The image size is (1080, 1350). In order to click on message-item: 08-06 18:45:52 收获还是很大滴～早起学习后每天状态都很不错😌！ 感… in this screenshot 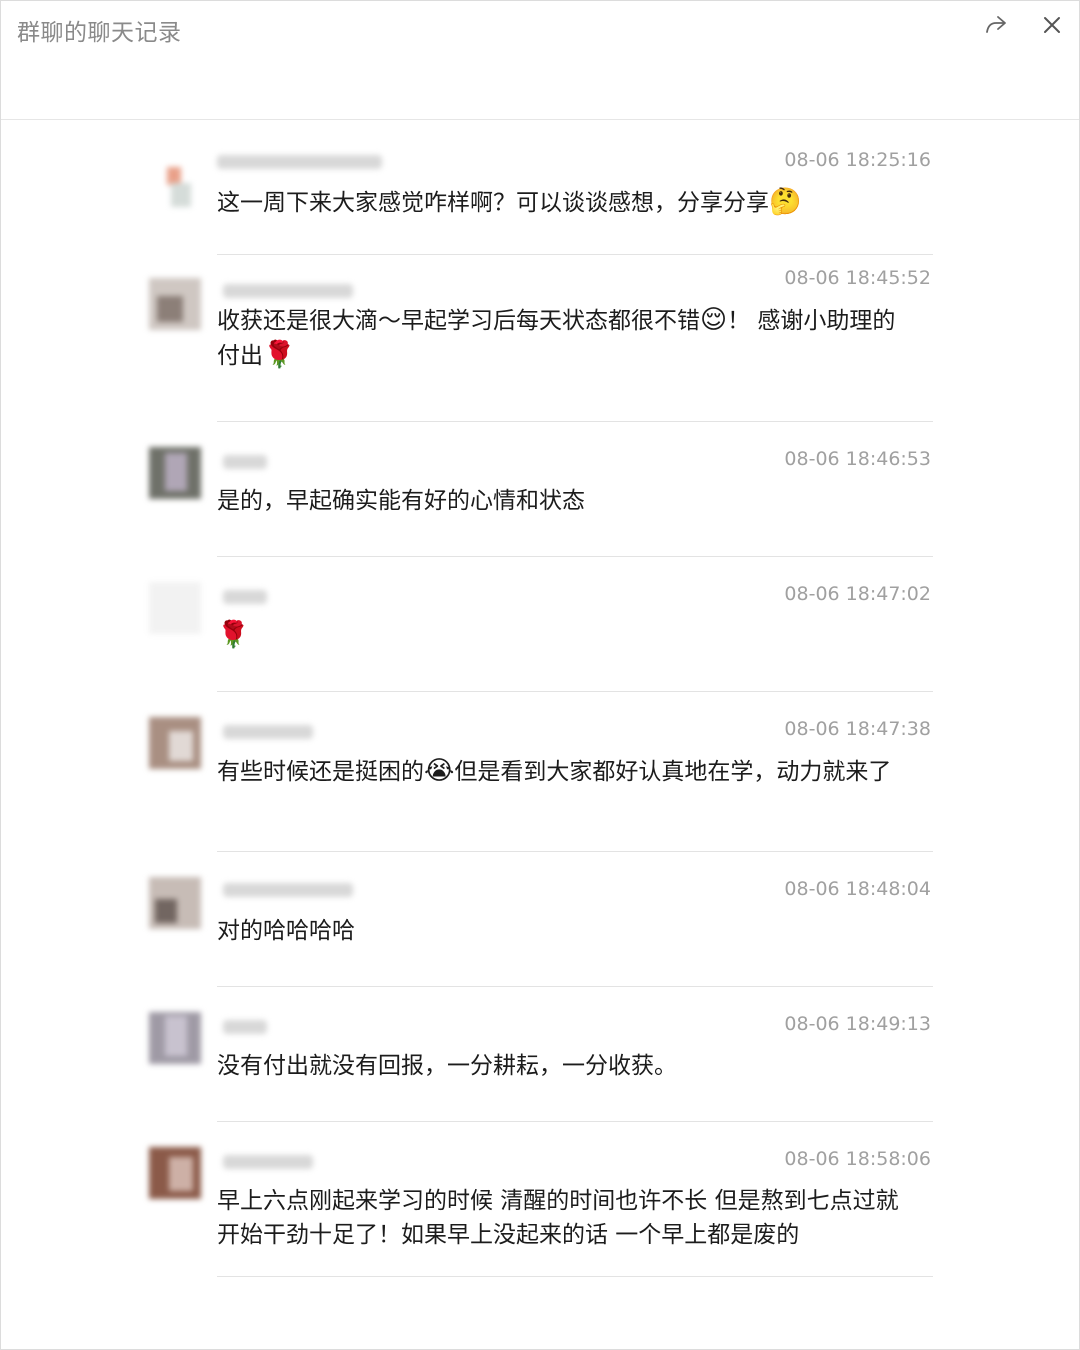, I will do `click(540, 339)`.